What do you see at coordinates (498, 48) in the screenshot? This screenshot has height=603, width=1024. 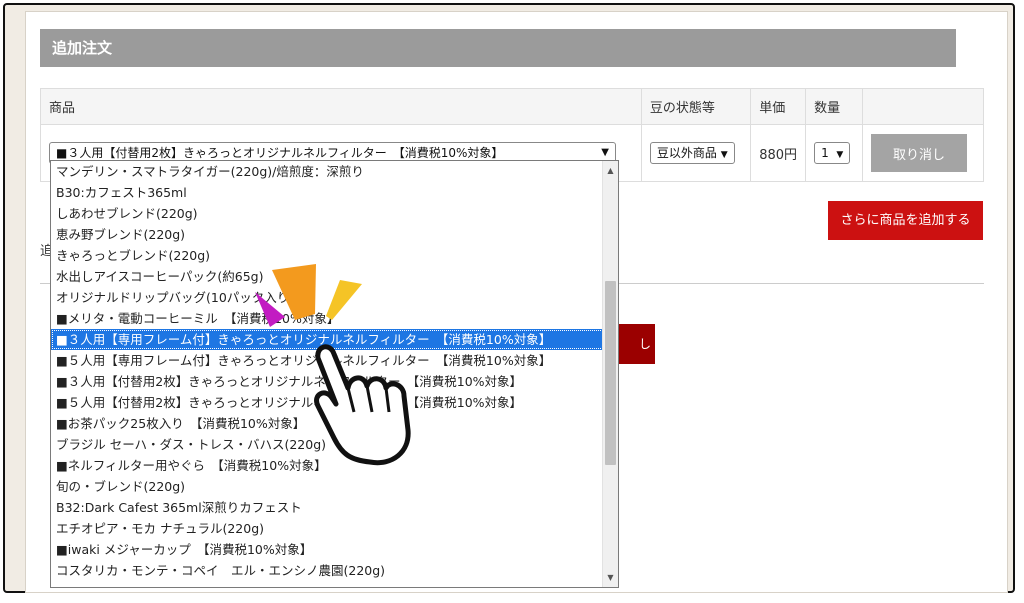 I see `section-title: 追加注文` at bounding box center [498, 48].